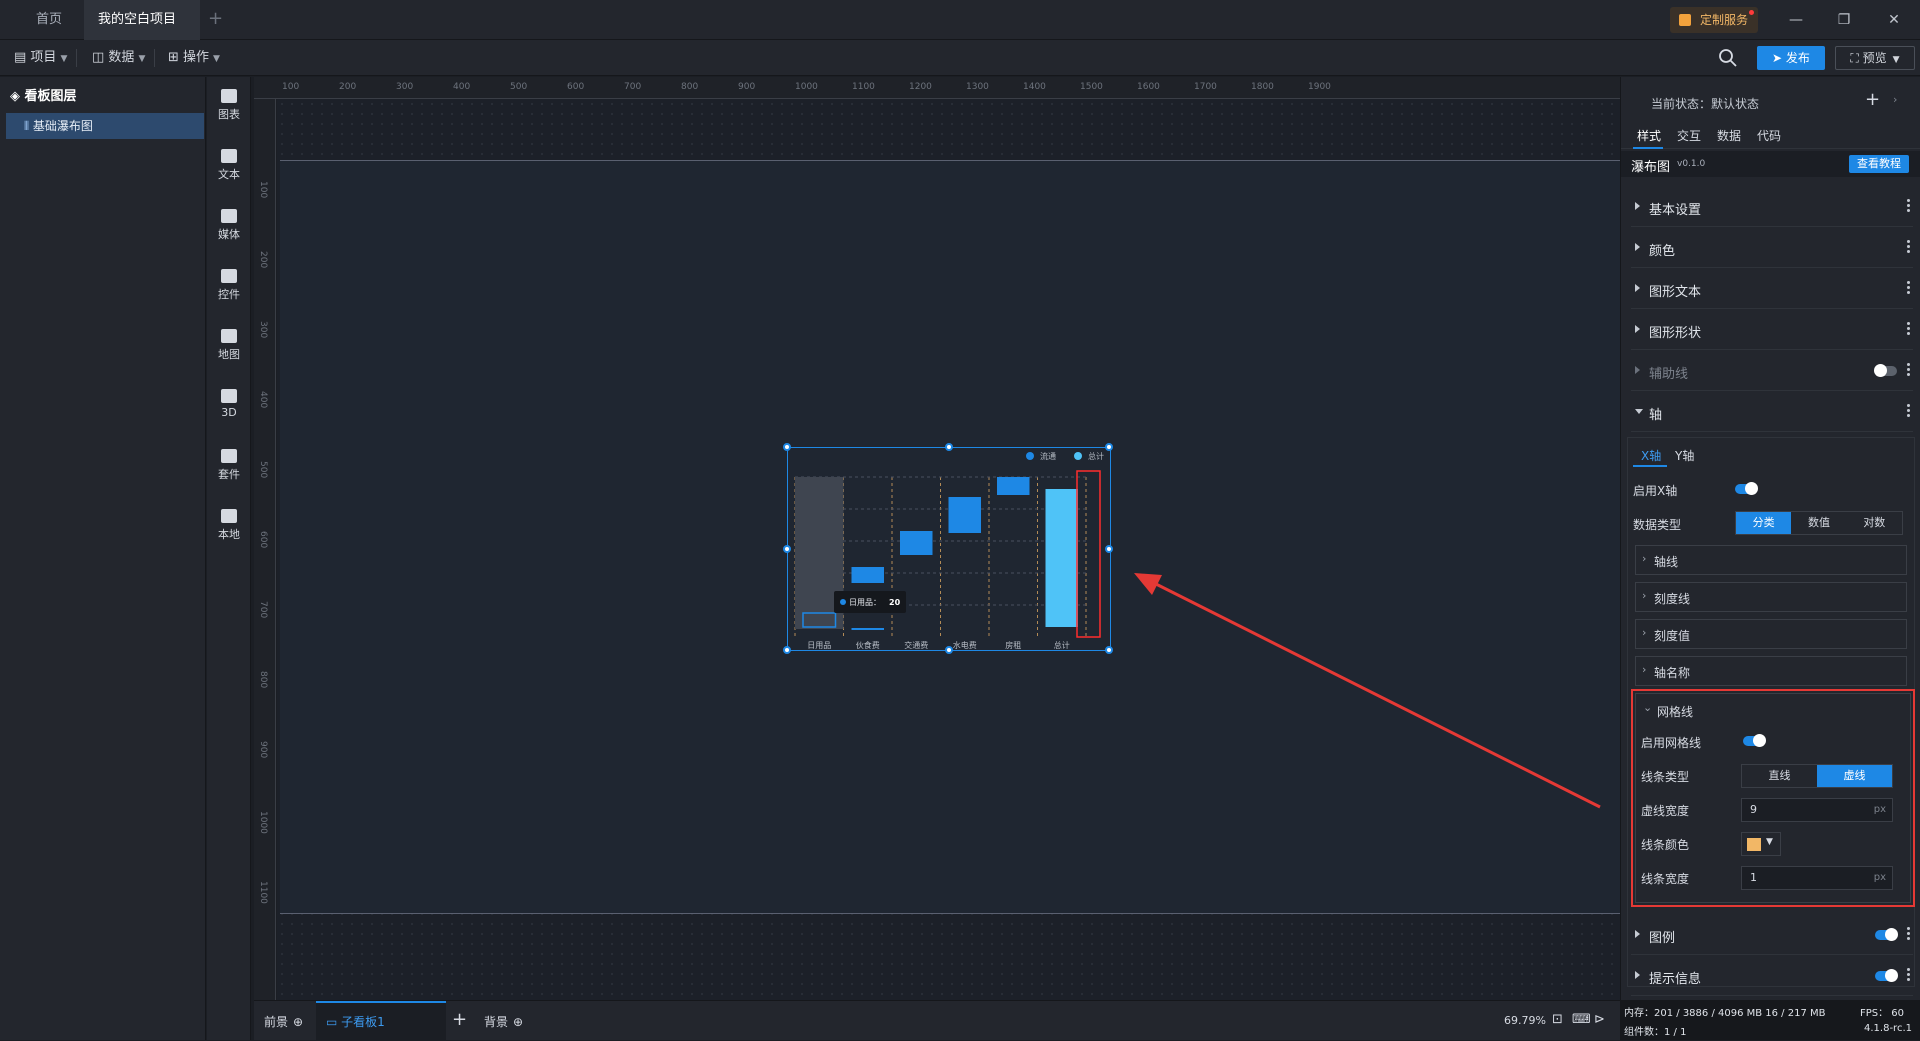 This screenshot has height=1041, width=1920. I want to click on minimize-icon: —, so click(1796, 20).